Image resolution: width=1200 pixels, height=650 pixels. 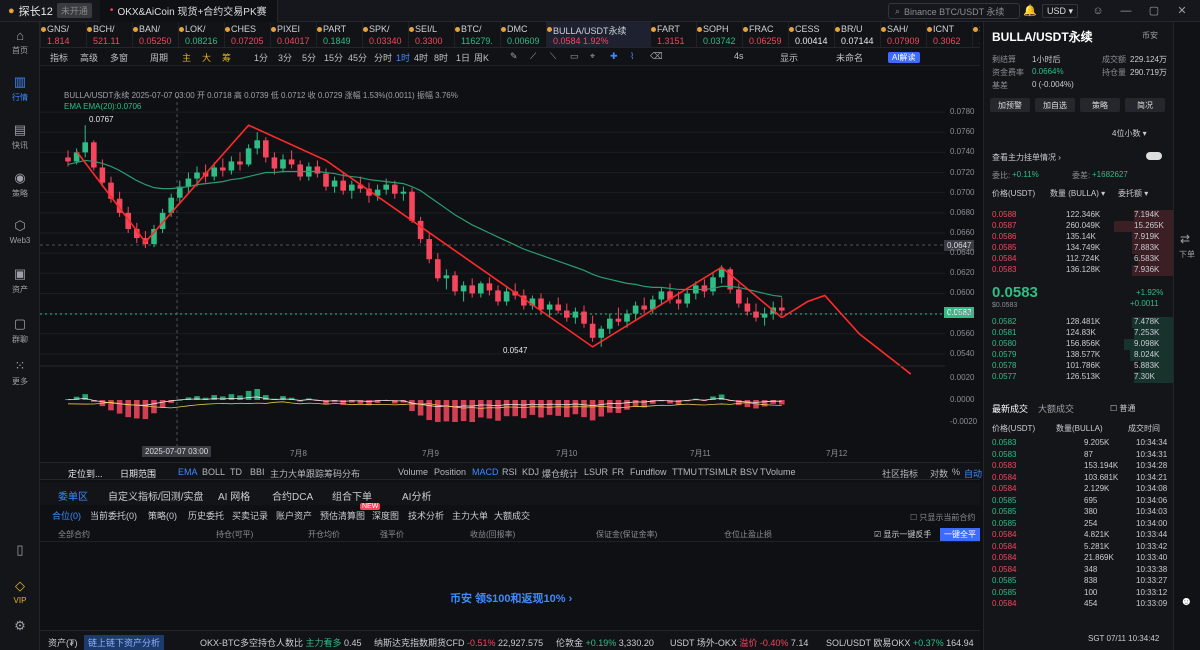 I want to click on indicator-right-0: 社区指标, so click(x=900, y=473).